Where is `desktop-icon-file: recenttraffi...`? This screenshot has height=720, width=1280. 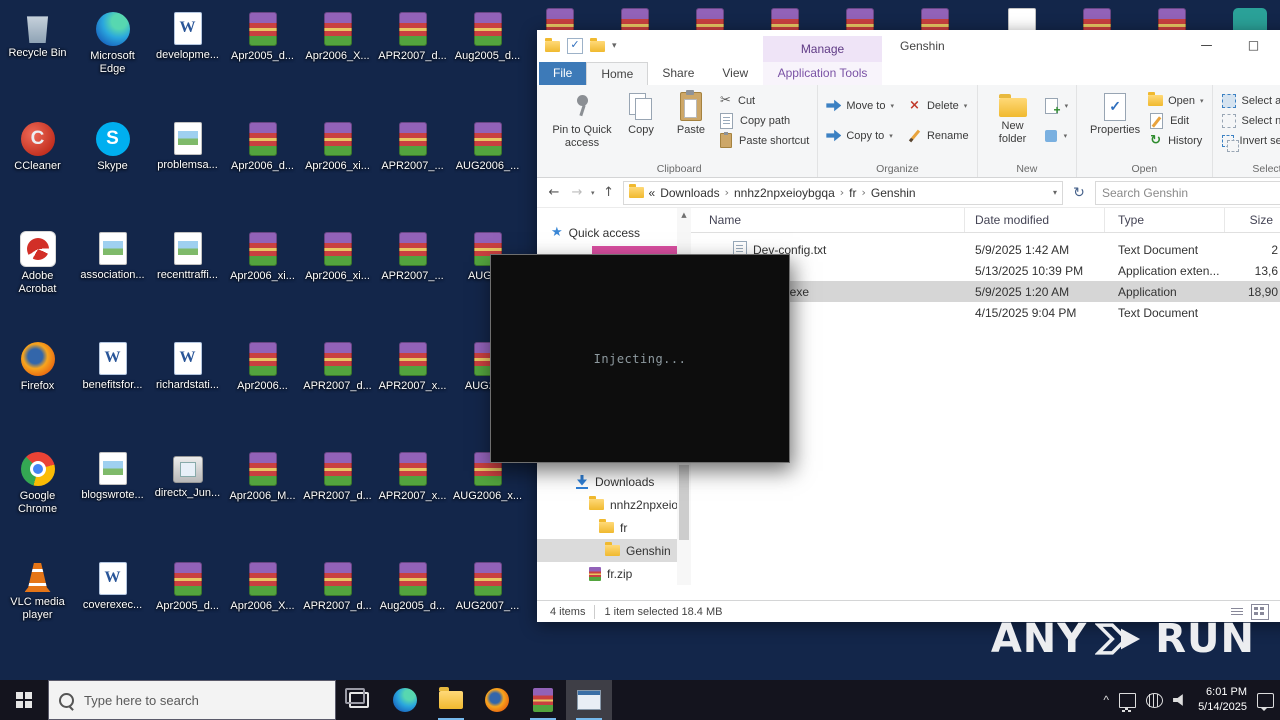
desktop-icon-file: recenttraffi... is located at coordinates (187, 281).